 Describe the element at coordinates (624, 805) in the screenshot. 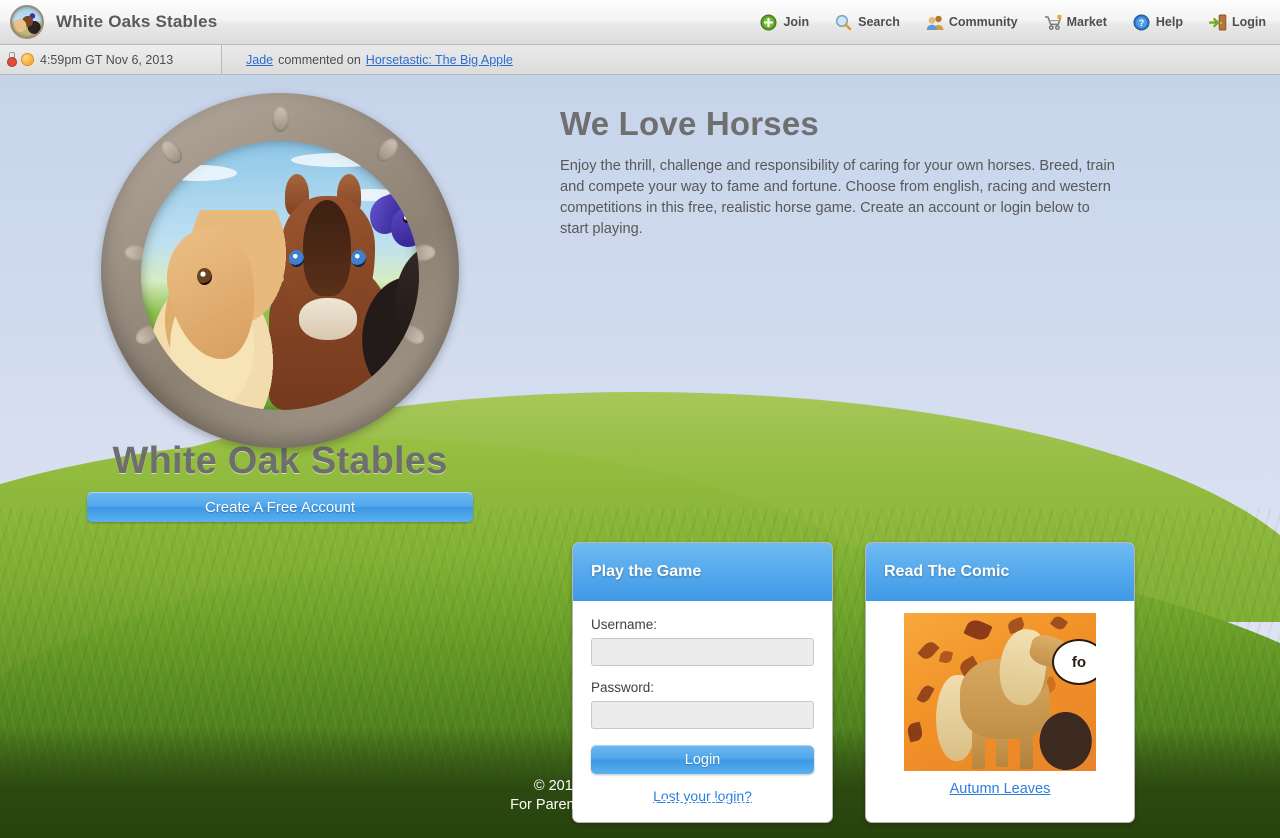

I see `footer-link-contact: Contact` at that location.